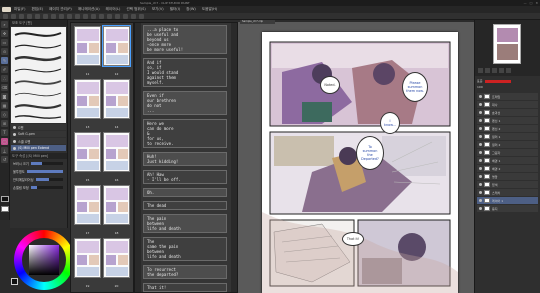 This screenshot has height=293, width=540. I want to click on layer-row: 스케치, so click(507, 192).